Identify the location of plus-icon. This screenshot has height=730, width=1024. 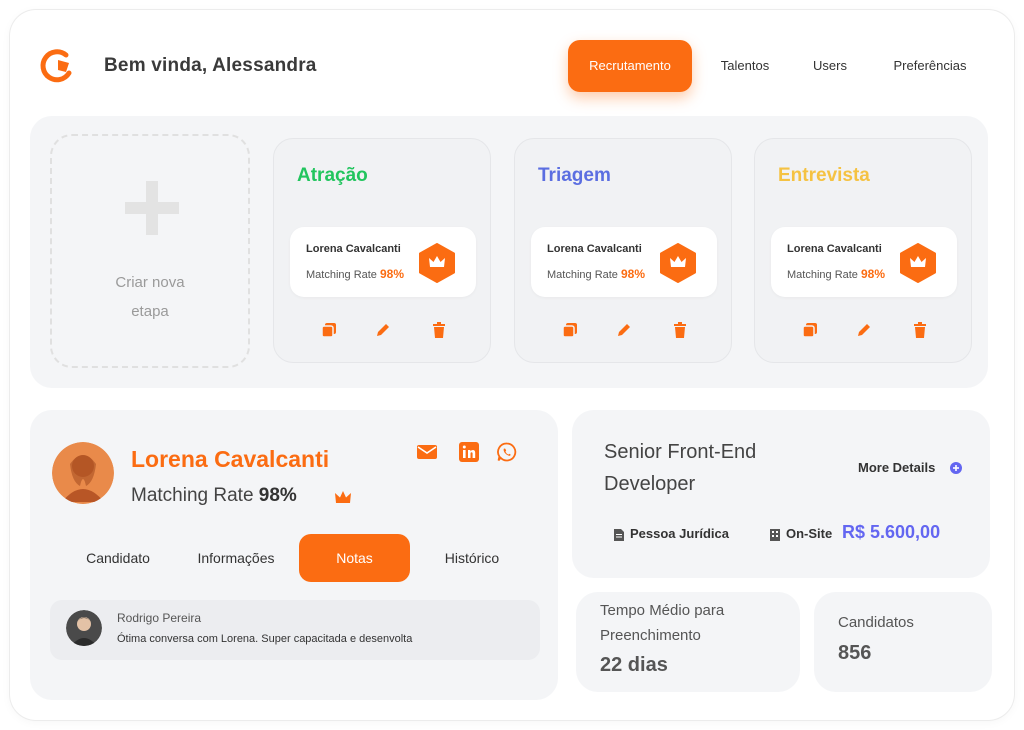
(152, 208).